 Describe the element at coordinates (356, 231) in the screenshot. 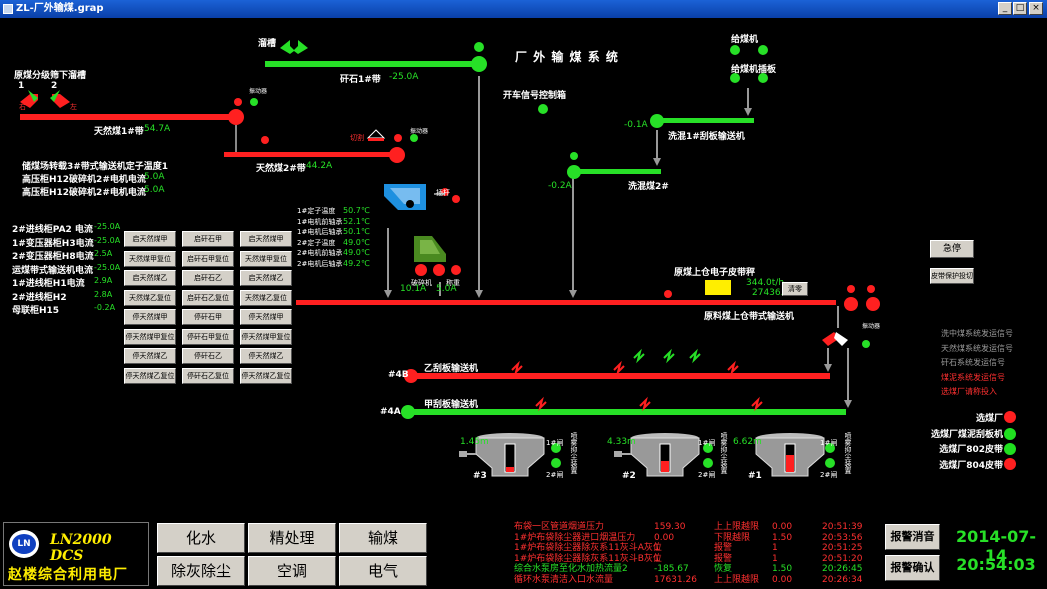

I see `temp-value: 50.1℃` at that location.